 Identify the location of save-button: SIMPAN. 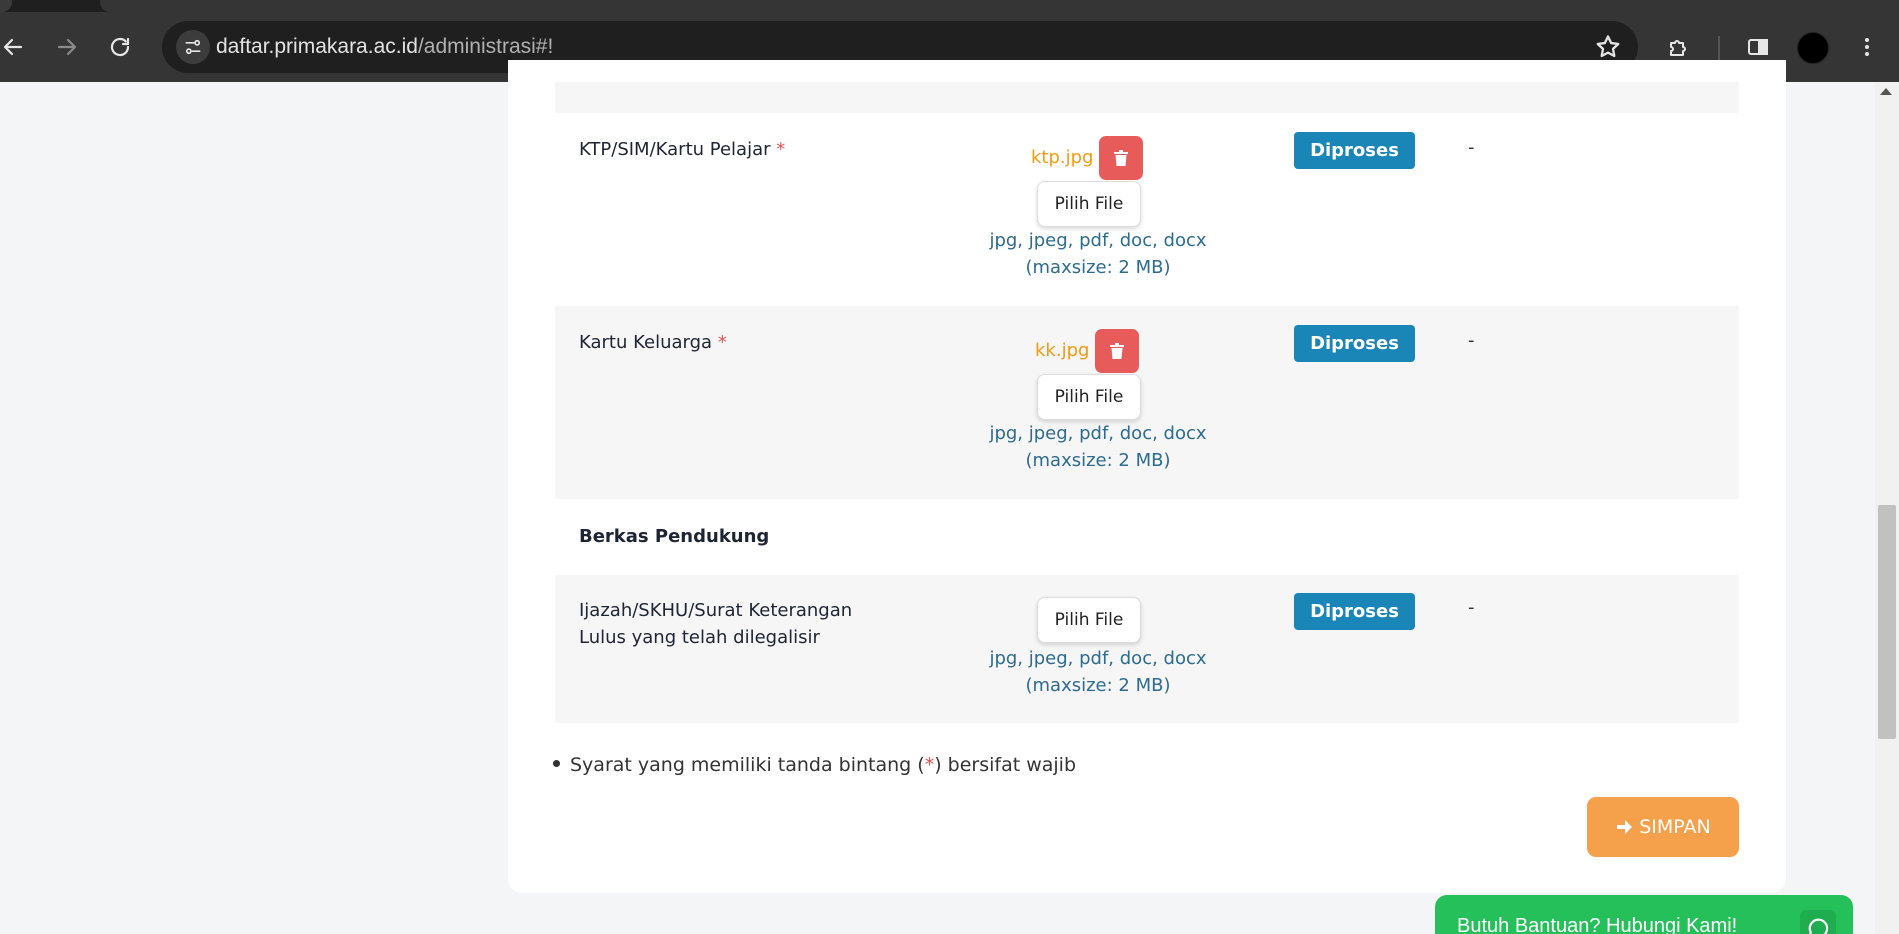
(1663, 827).